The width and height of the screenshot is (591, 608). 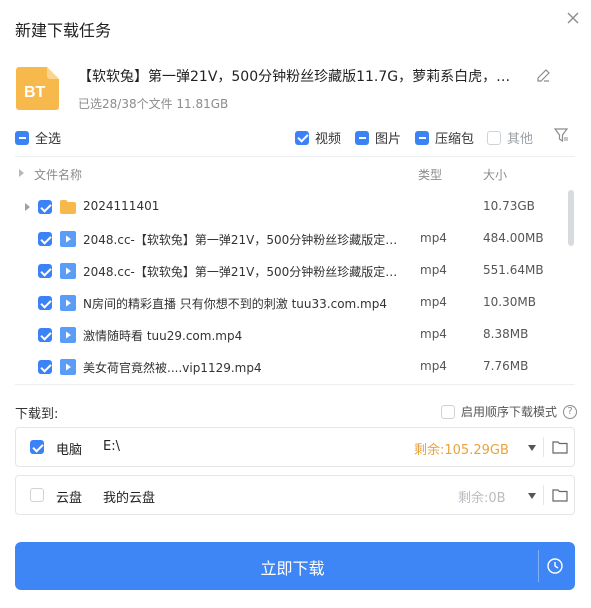 I want to click on target-path: 我的云盘, so click(x=129, y=496).